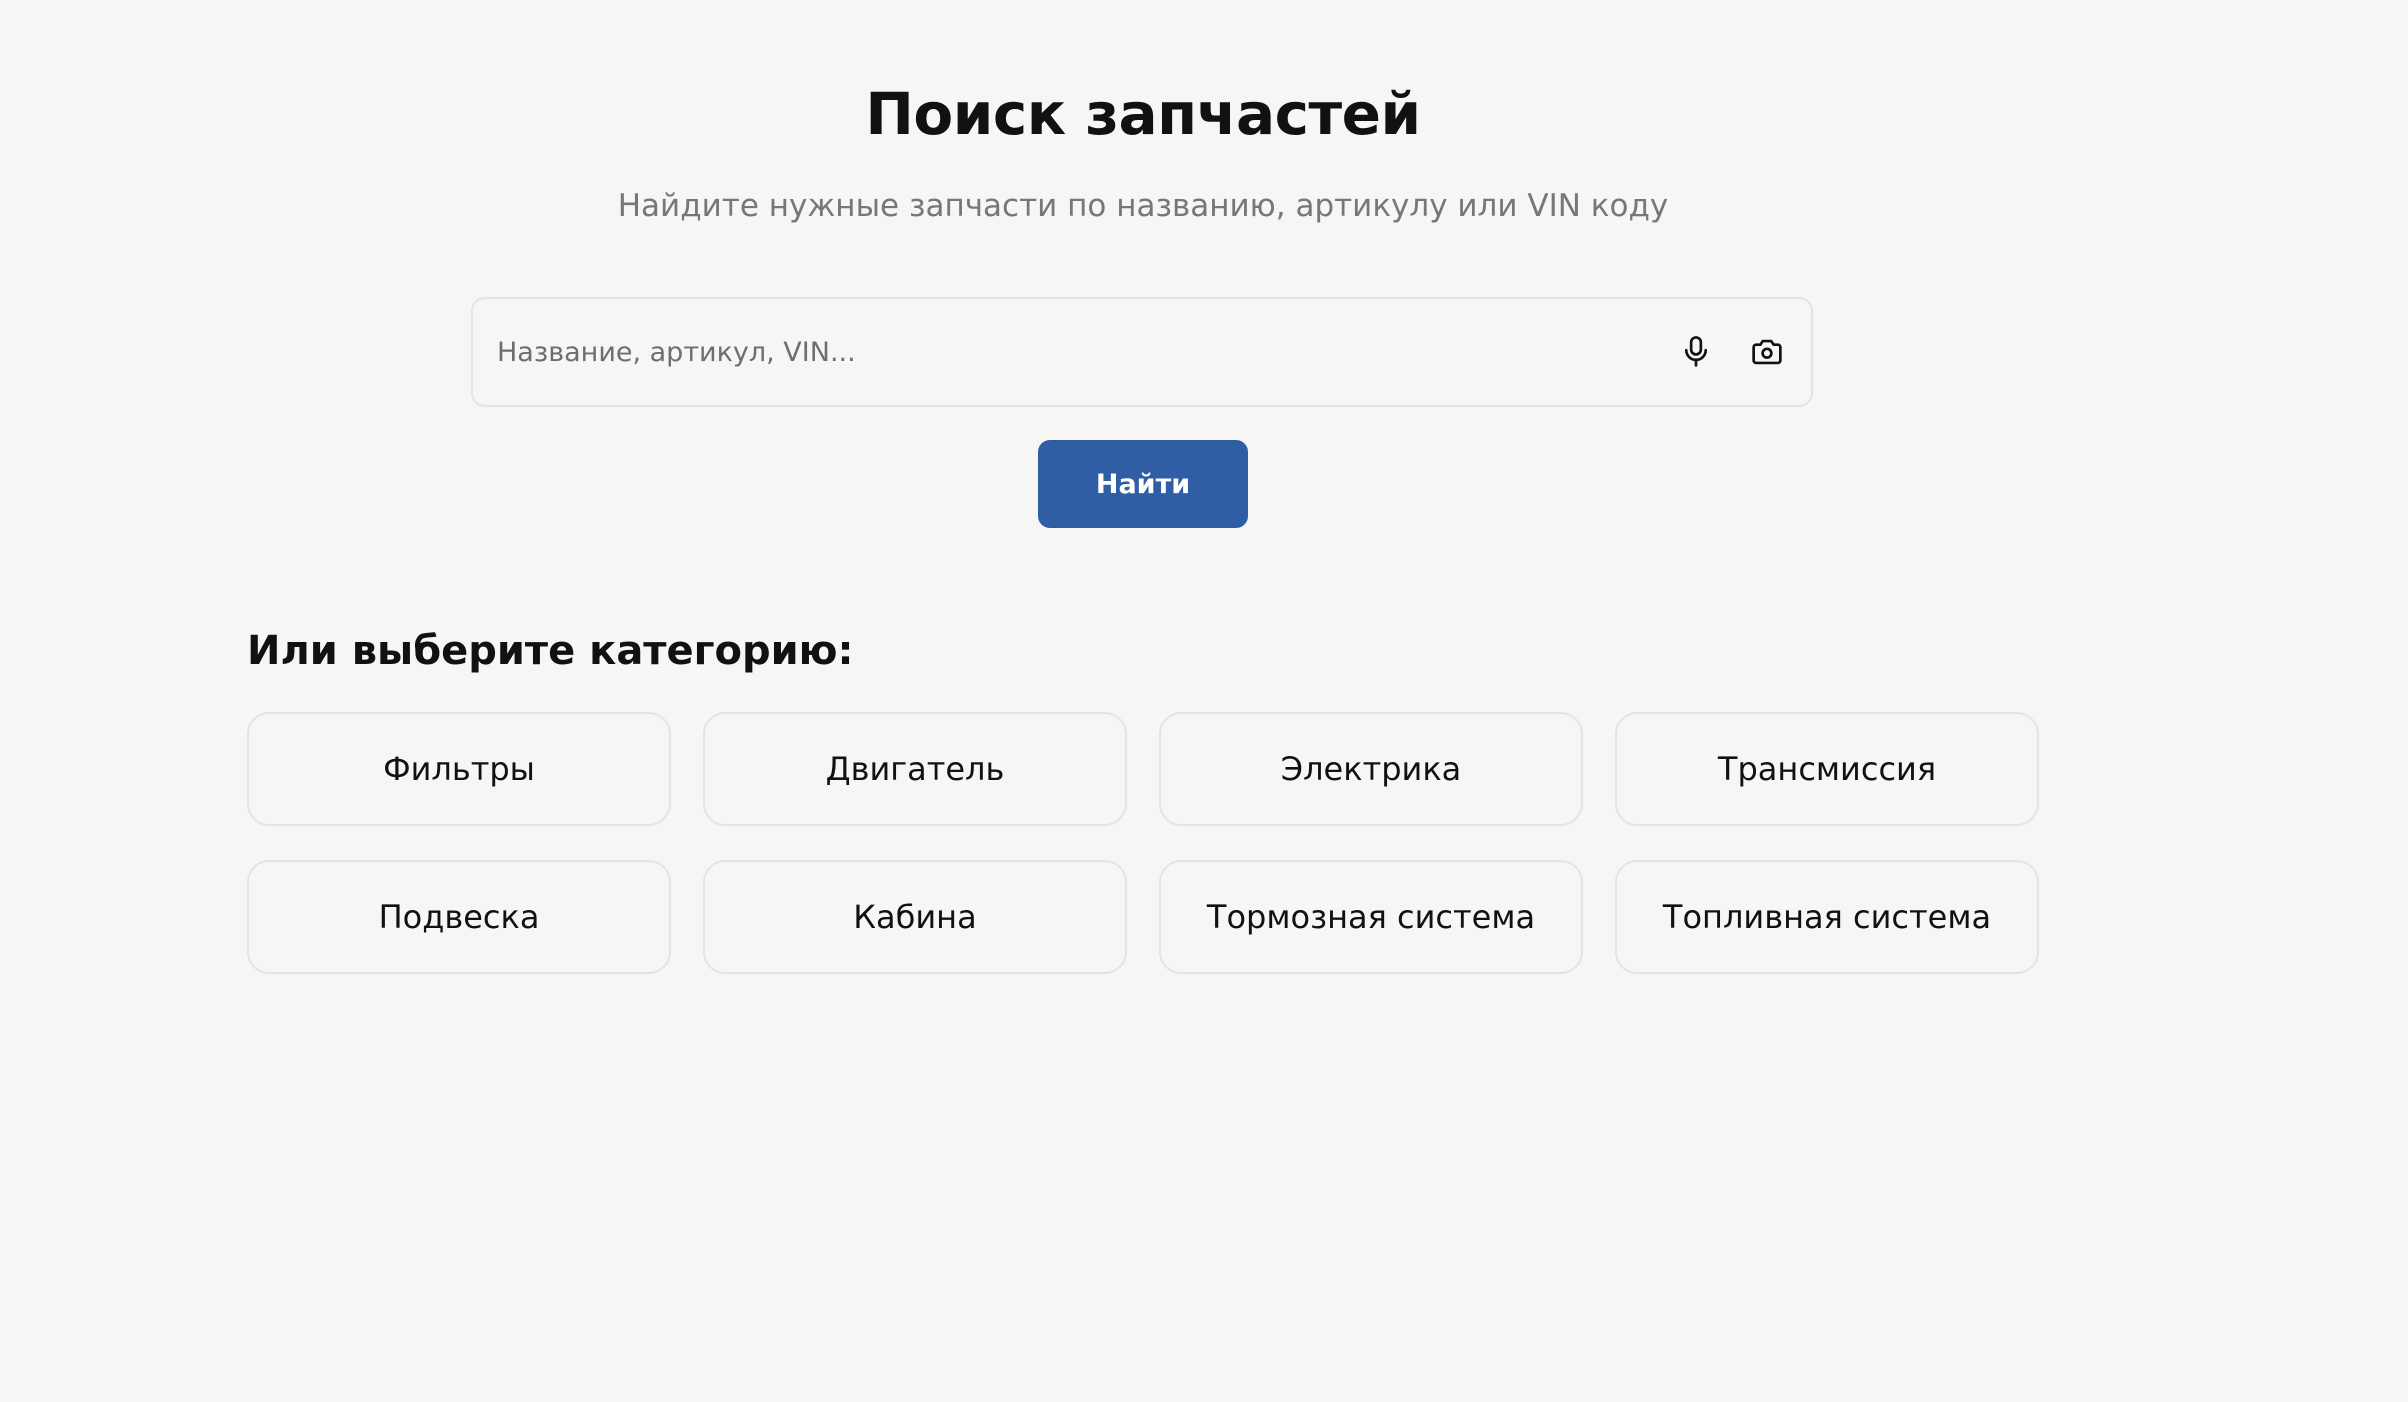  Describe the element at coordinates (1371, 769) in the screenshot. I see `category-electrics: Электрика` at that location.